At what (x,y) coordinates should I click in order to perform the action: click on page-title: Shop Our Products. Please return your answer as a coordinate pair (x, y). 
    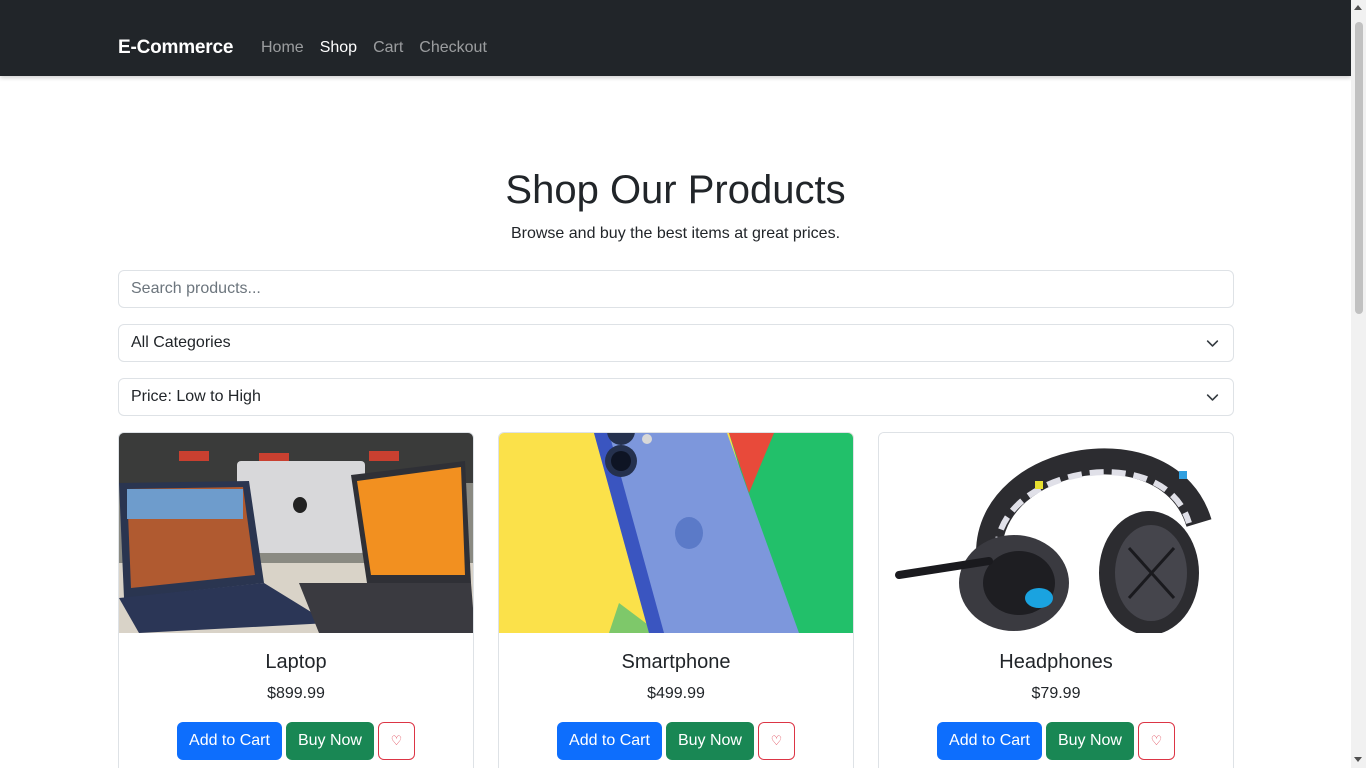
    Looking at the image, I should click on (675, 190).